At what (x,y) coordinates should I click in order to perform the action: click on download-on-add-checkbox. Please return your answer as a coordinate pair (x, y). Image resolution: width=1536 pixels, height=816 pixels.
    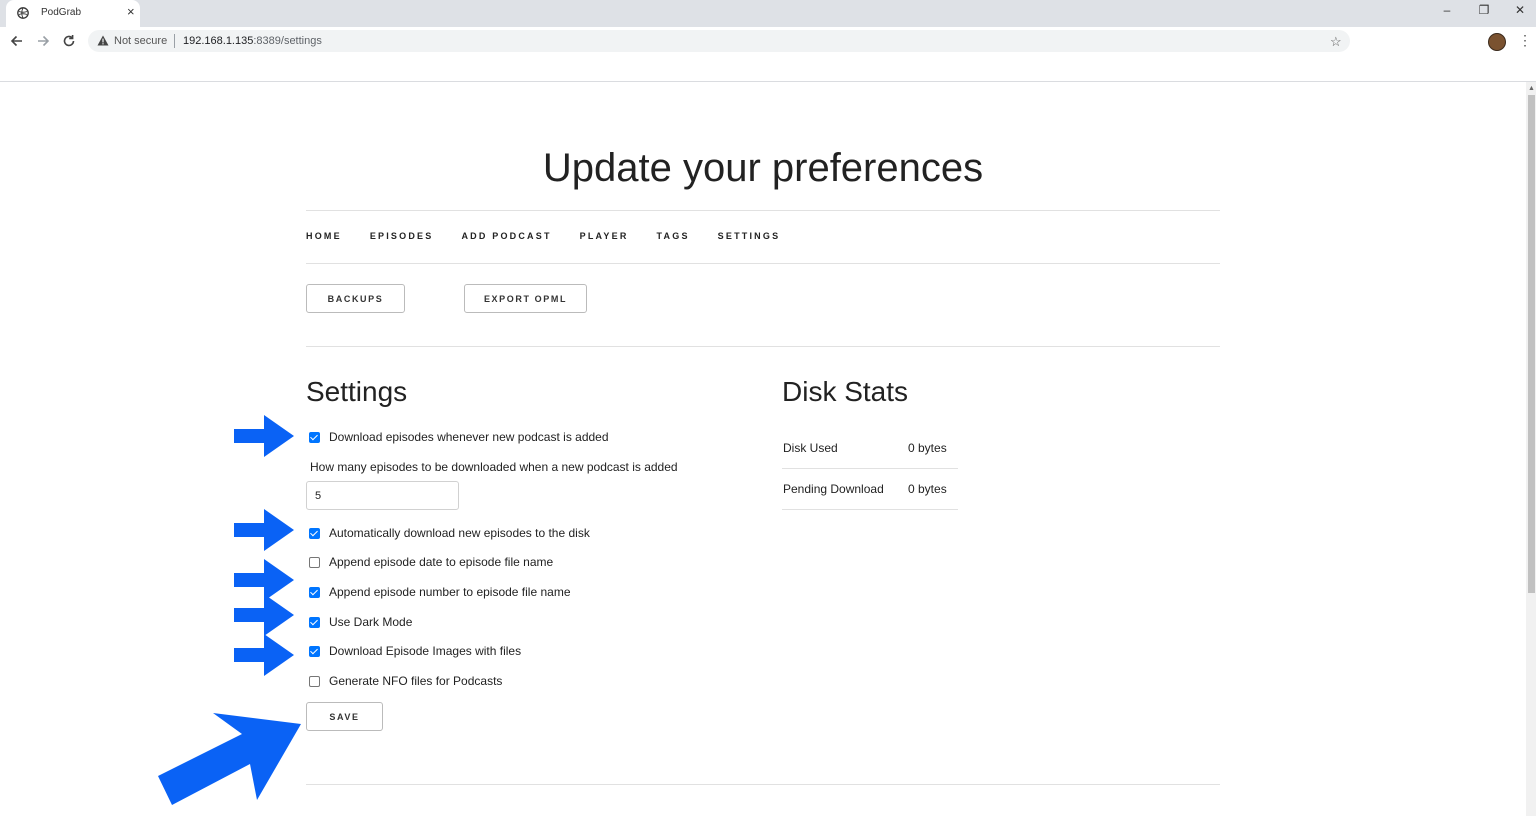
    Looking at the image, I should click on (314, 437).